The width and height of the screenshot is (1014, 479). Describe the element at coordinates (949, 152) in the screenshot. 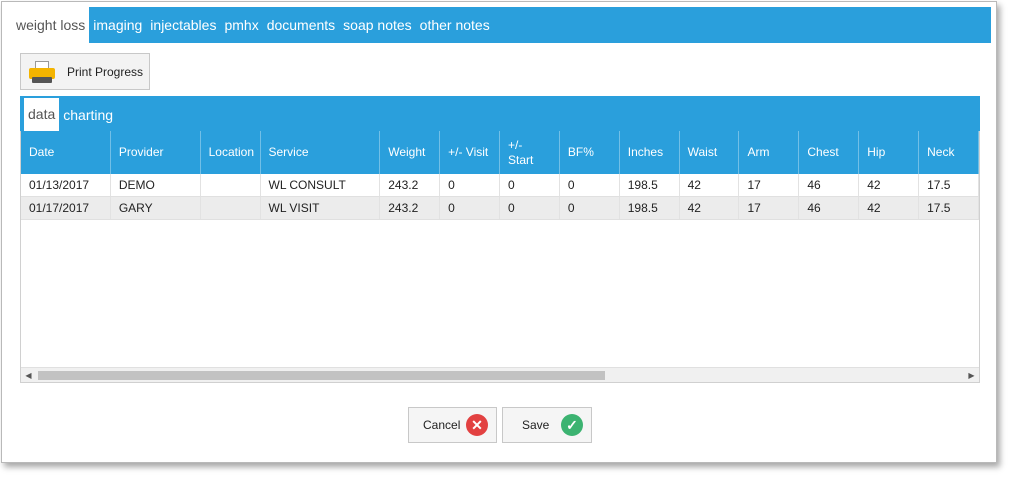

I see `column-header-neck: Neck` at that location.